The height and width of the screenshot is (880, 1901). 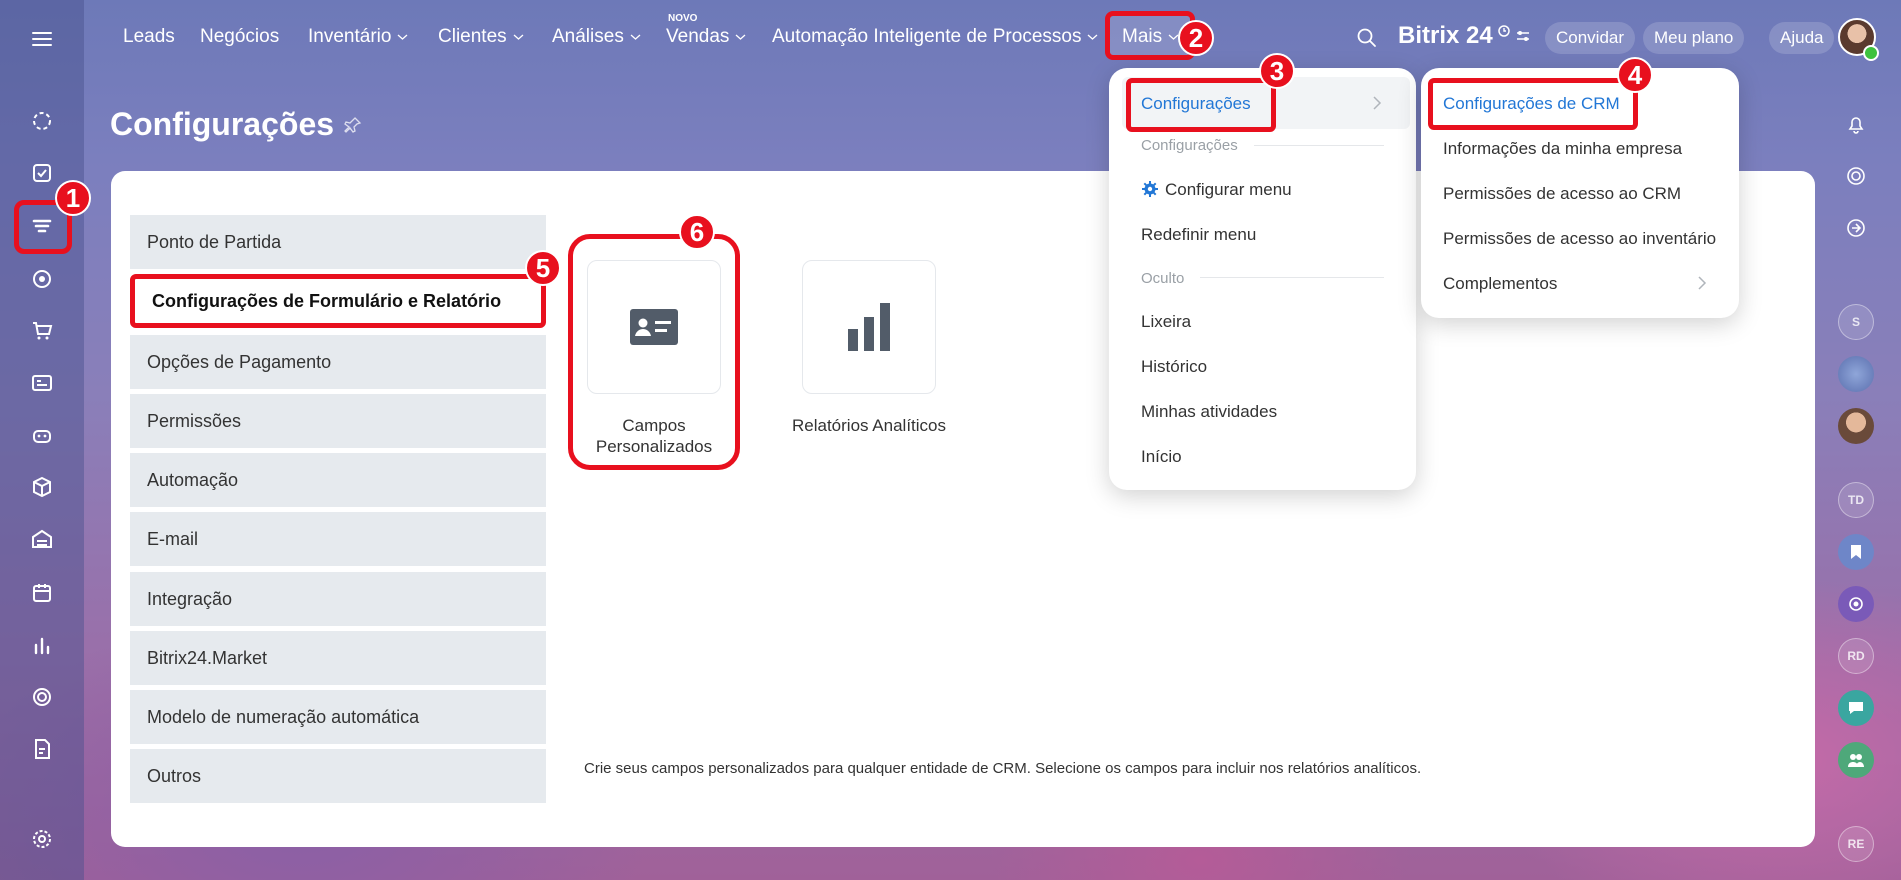 What do you see at coordinates (222, 124) in the screenshot?
I see `page-title-text: Configurações` at bounding box center [222, 124].